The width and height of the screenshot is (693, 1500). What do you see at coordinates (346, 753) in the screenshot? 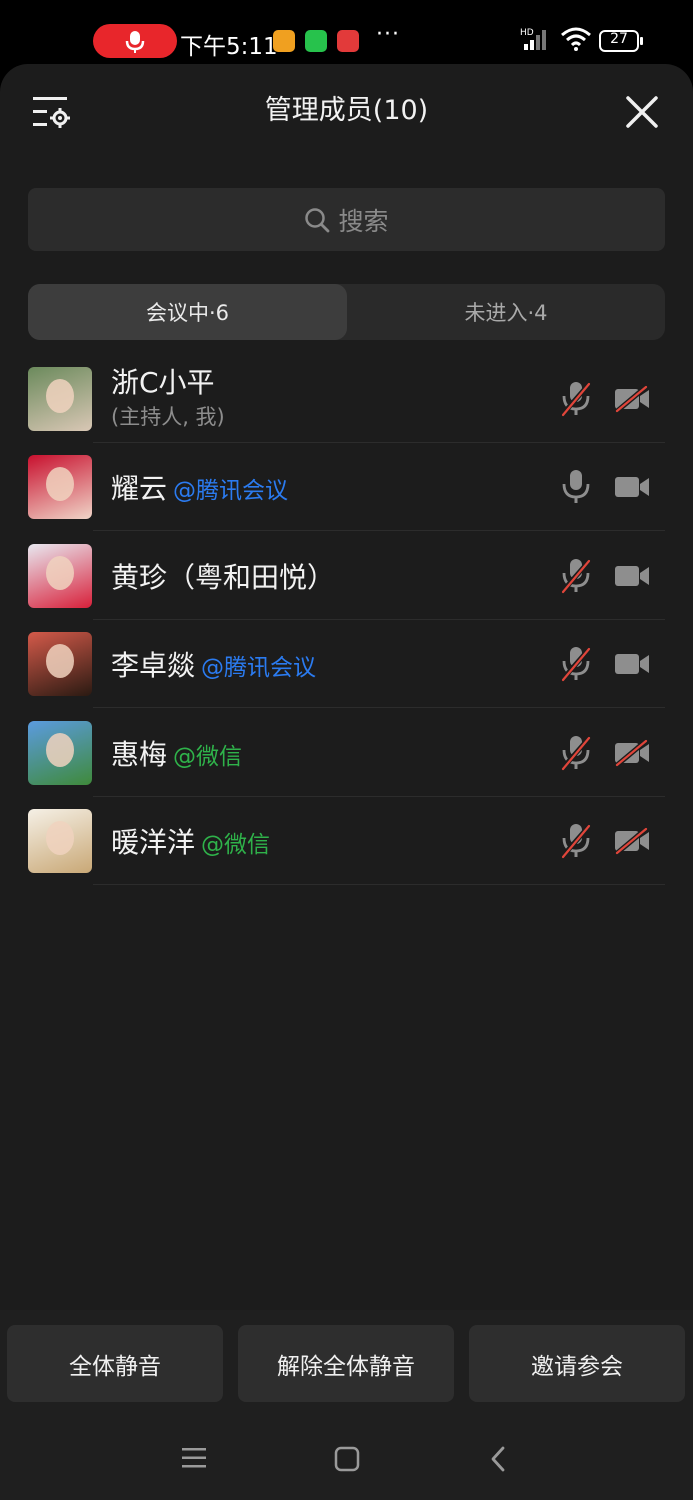
I see `member-row: 惠梅 @微信` at bounding box center [346, 753].